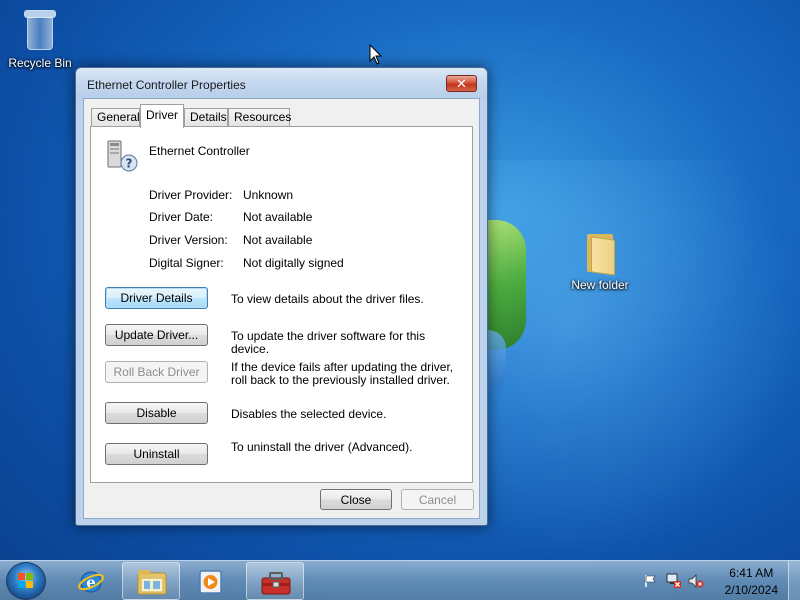 The height and width of the screenshot is (600, 800). Describe the element at coordinates (259, 117) in the screenshot. I see `tab-resources: Resources` at that location.